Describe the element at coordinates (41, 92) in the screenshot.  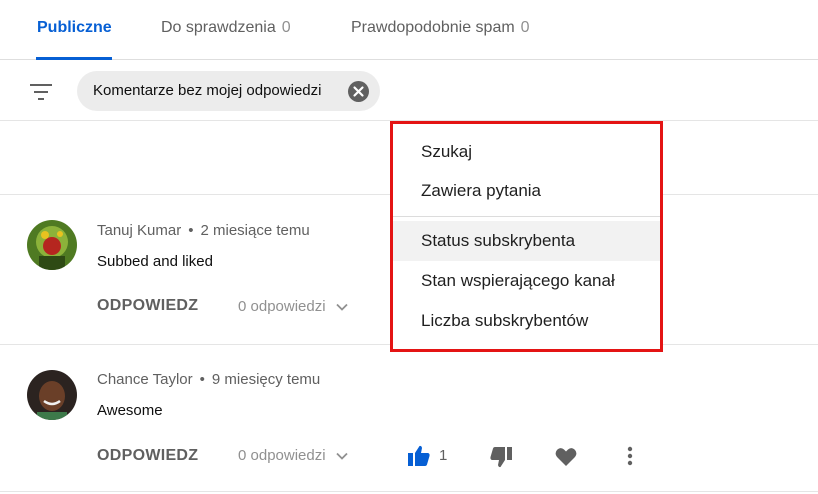
I see `filter-list-icon` at that location.